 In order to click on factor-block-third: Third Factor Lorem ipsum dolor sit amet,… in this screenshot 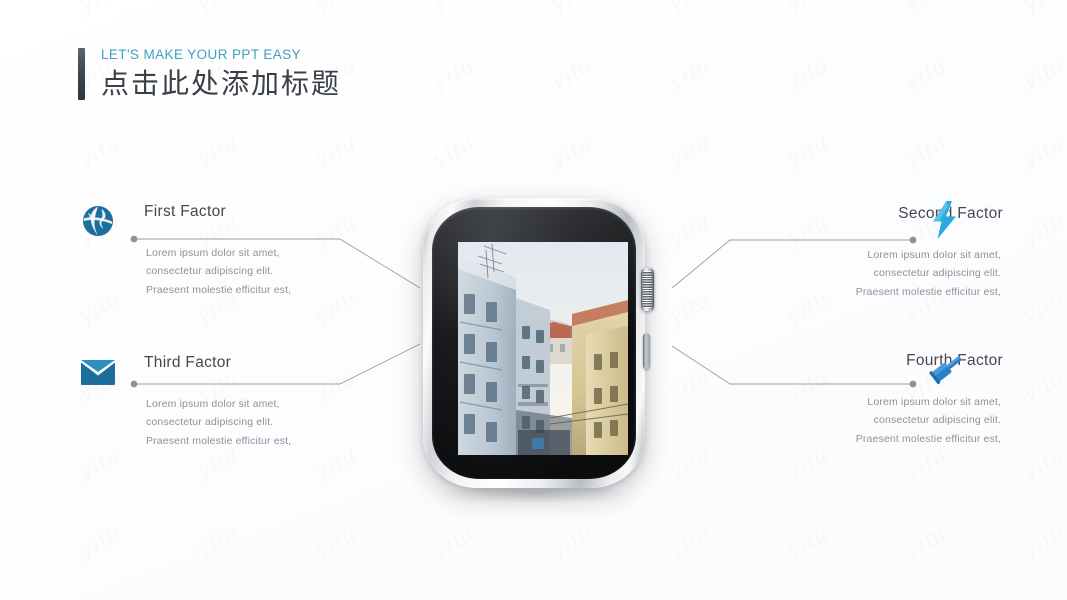, I will do `click(284, 402)`.